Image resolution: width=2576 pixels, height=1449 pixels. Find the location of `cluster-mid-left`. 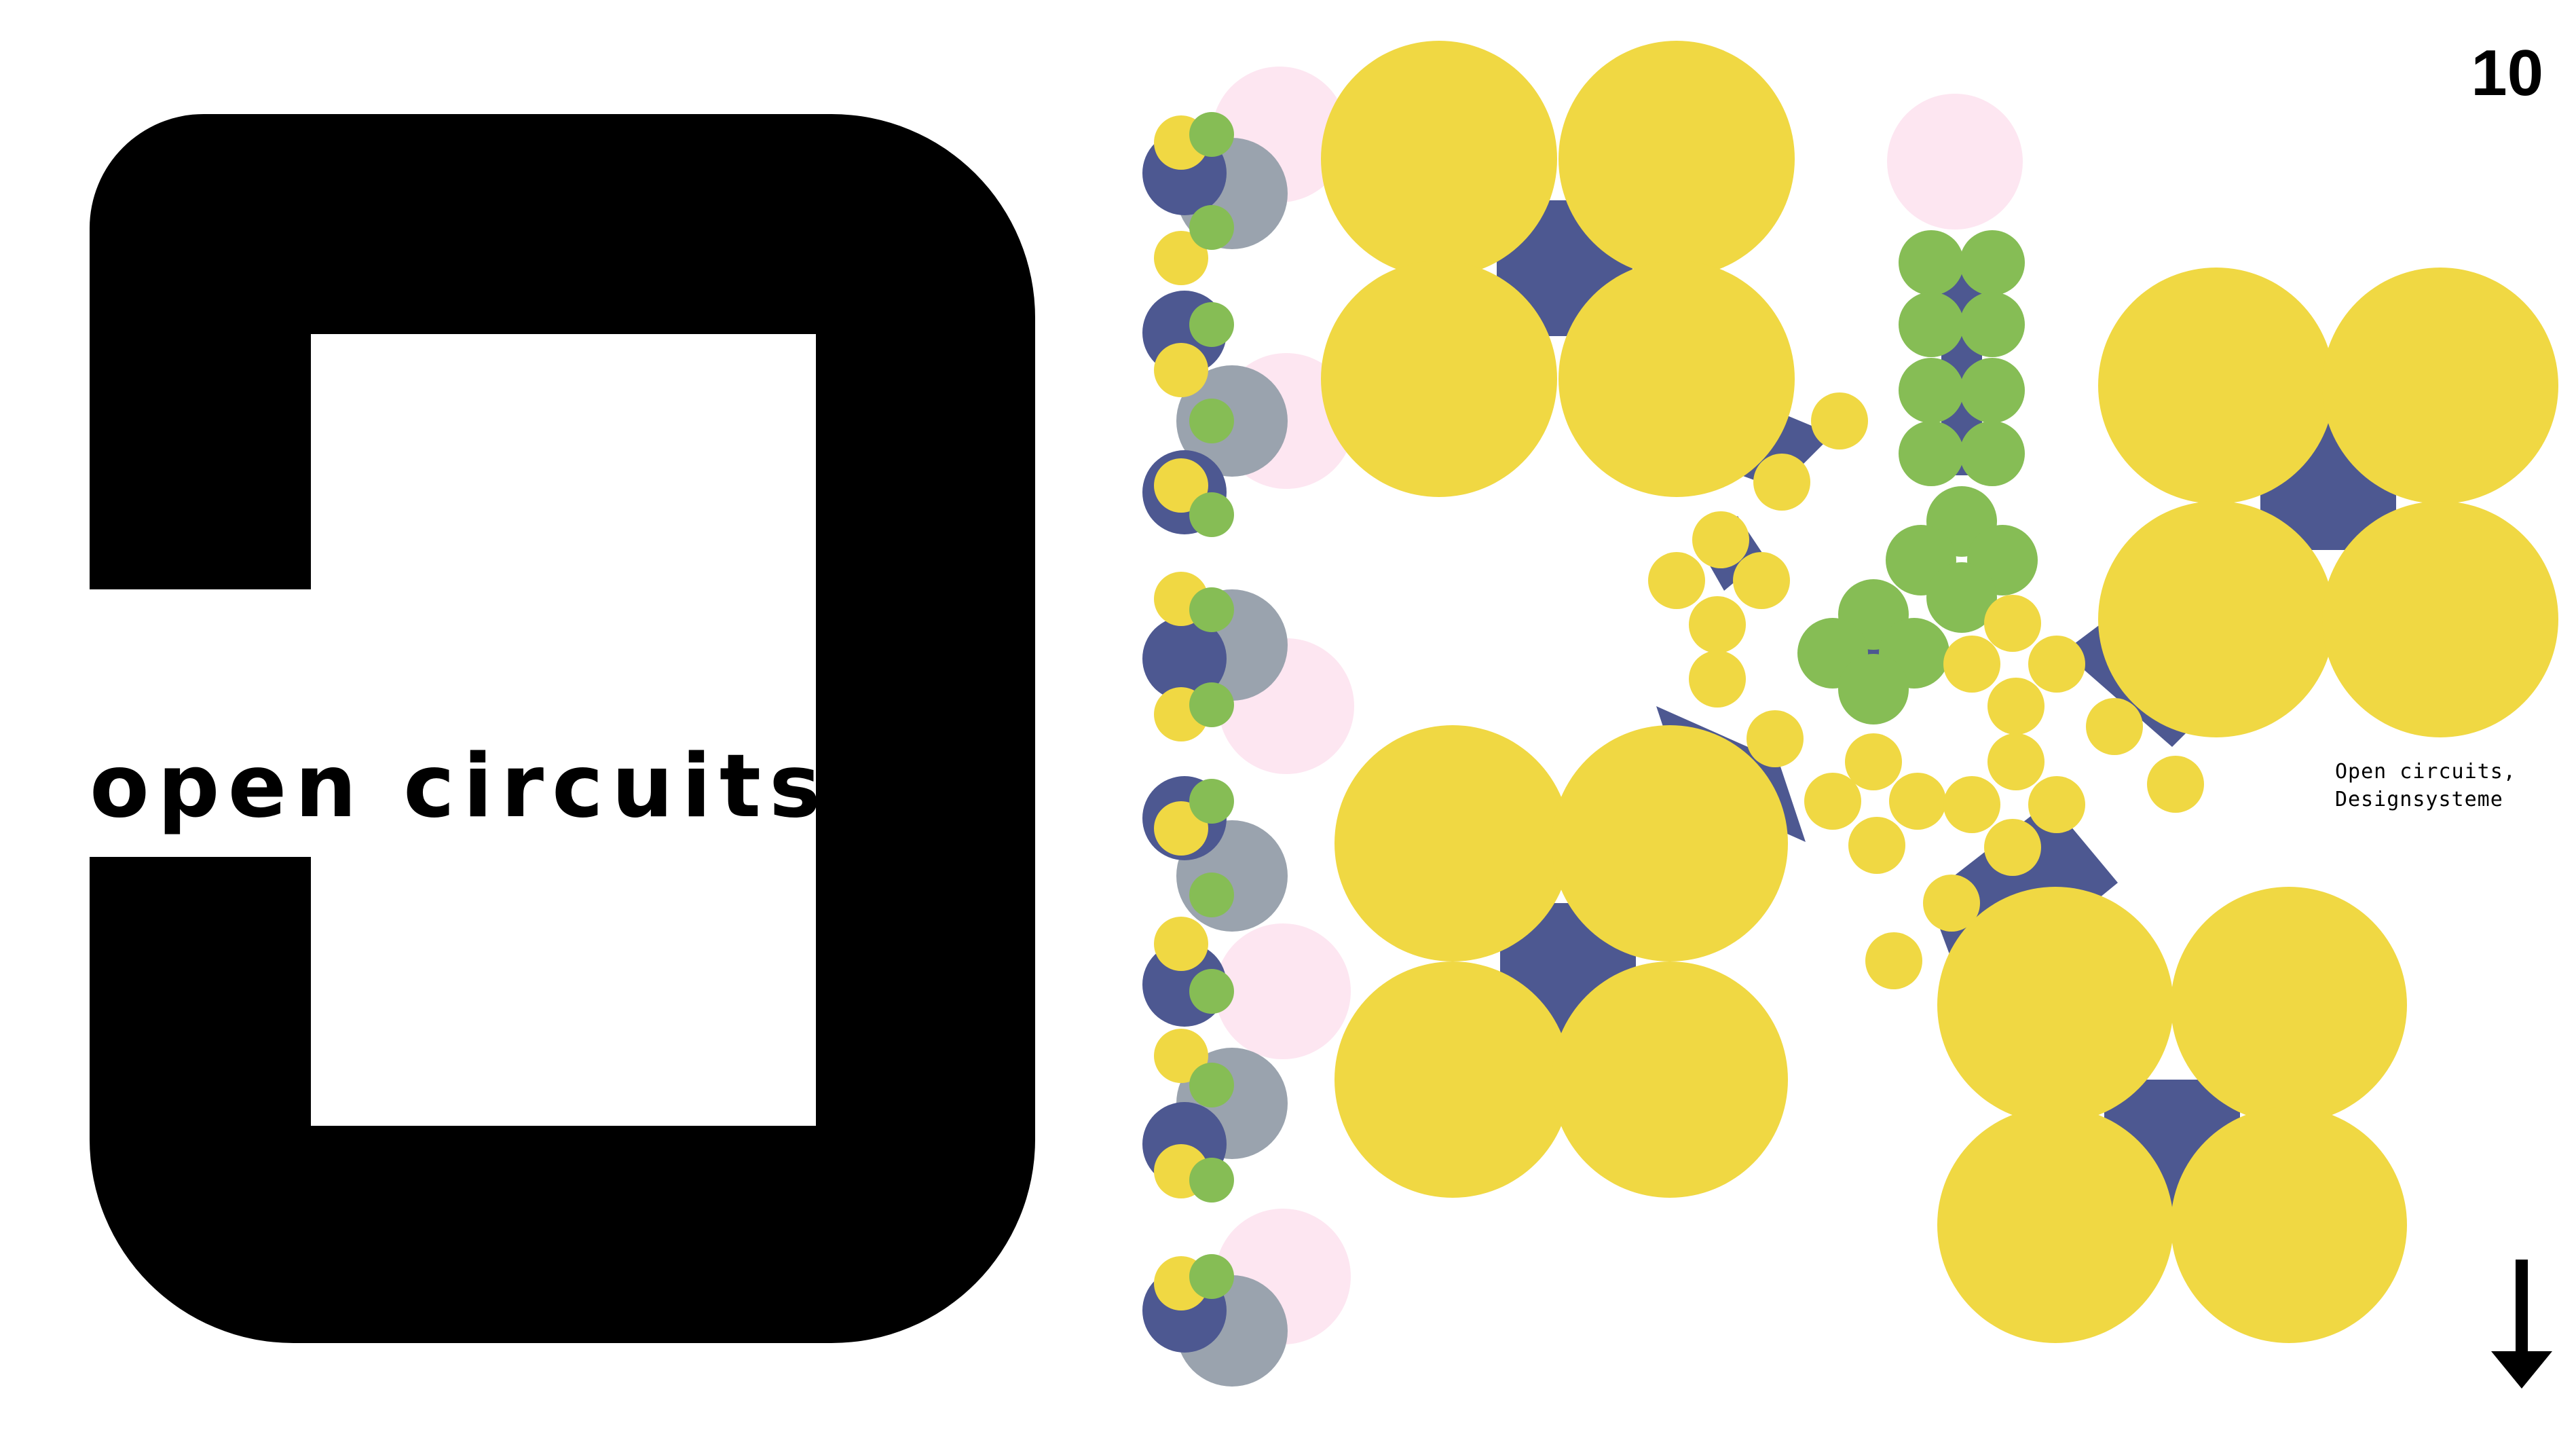

cluster-mid-left is located at coordinates (1561, 961).